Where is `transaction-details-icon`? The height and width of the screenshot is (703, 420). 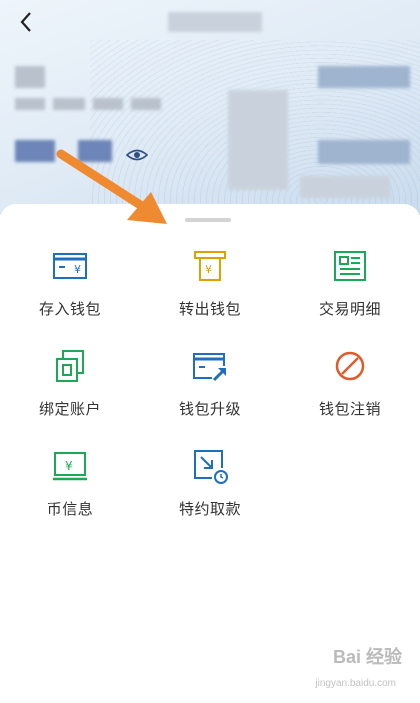
transaction-details-icon is located at coordinates (350, 266).